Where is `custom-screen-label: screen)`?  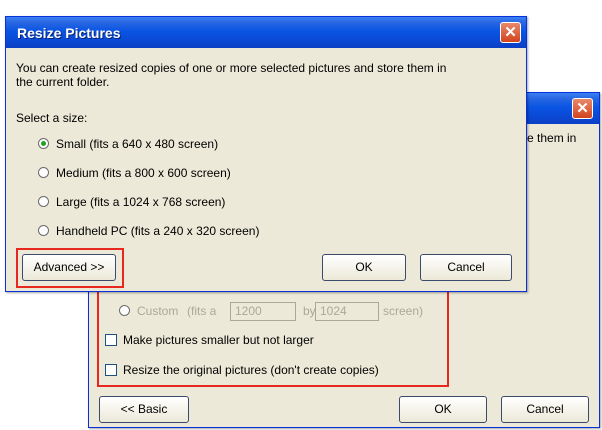
custom-screen-label: screen) is located at coordinates (403, 311).